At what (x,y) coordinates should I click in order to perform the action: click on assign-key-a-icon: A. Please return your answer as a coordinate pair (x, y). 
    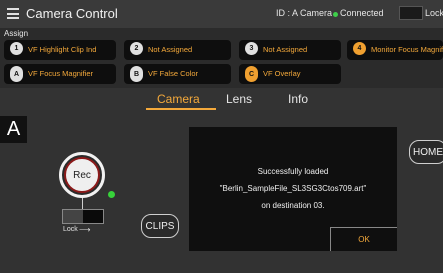
    Looking at the image, I should click on (16, 74).